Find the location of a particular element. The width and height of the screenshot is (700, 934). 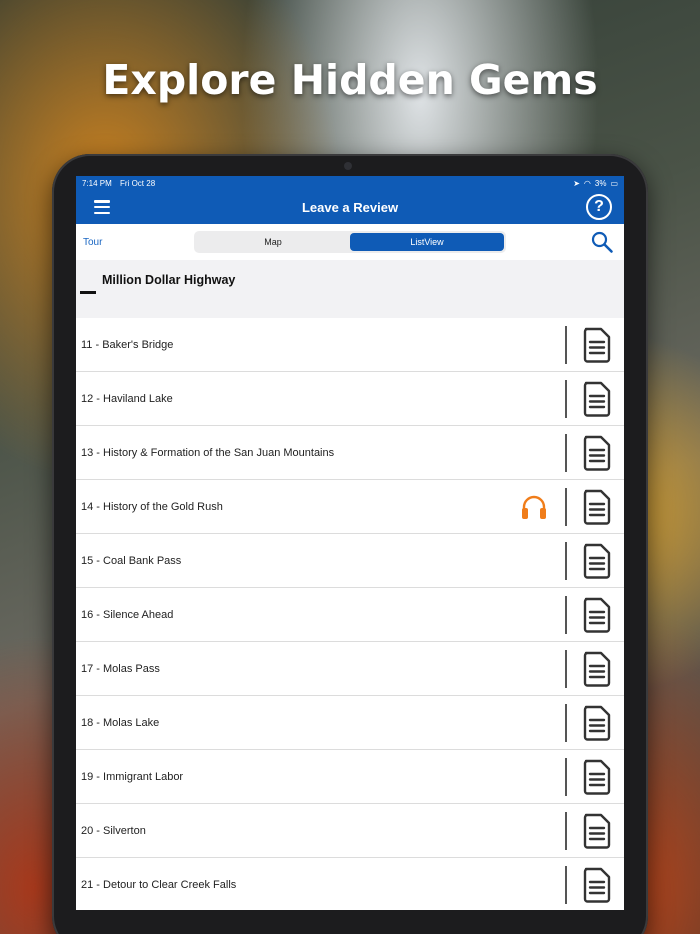

list-item-label: 18 - Molas Lake is located at coordinates (120, 722).